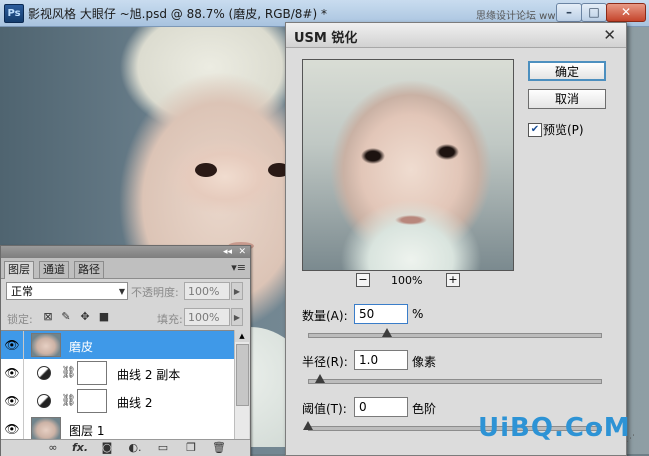 This screenshot has width=649, height=456. I want to click on radius-unit: 像素, so click(424, 362).